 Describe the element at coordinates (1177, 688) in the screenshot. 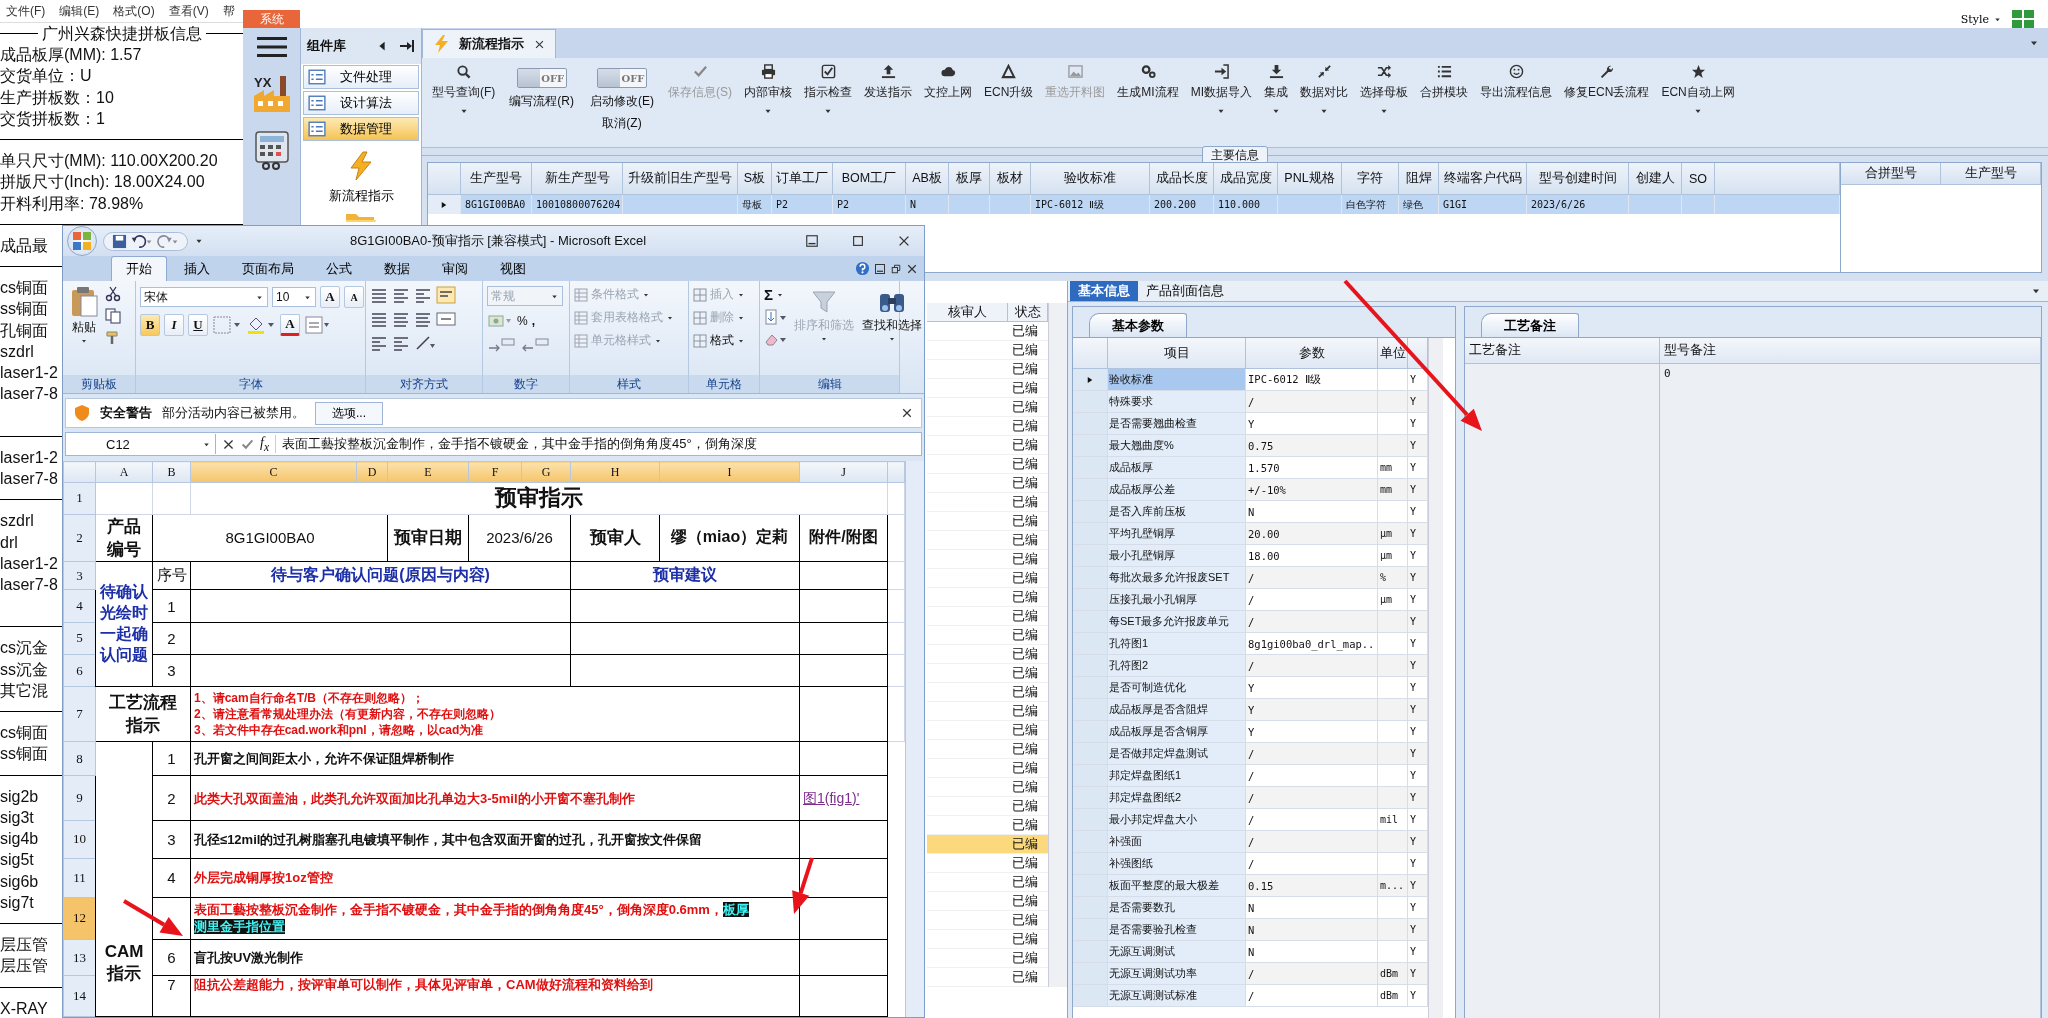

I see `table-cell: 是否可制造优化` at that location.